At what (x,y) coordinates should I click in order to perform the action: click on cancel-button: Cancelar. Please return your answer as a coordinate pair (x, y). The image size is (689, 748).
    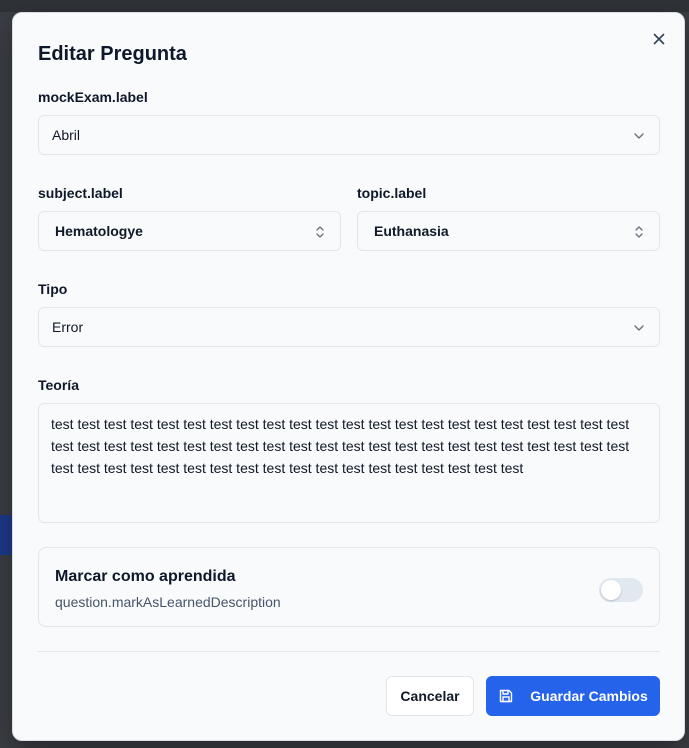
    Looking at the image, I should click on (430, 696).